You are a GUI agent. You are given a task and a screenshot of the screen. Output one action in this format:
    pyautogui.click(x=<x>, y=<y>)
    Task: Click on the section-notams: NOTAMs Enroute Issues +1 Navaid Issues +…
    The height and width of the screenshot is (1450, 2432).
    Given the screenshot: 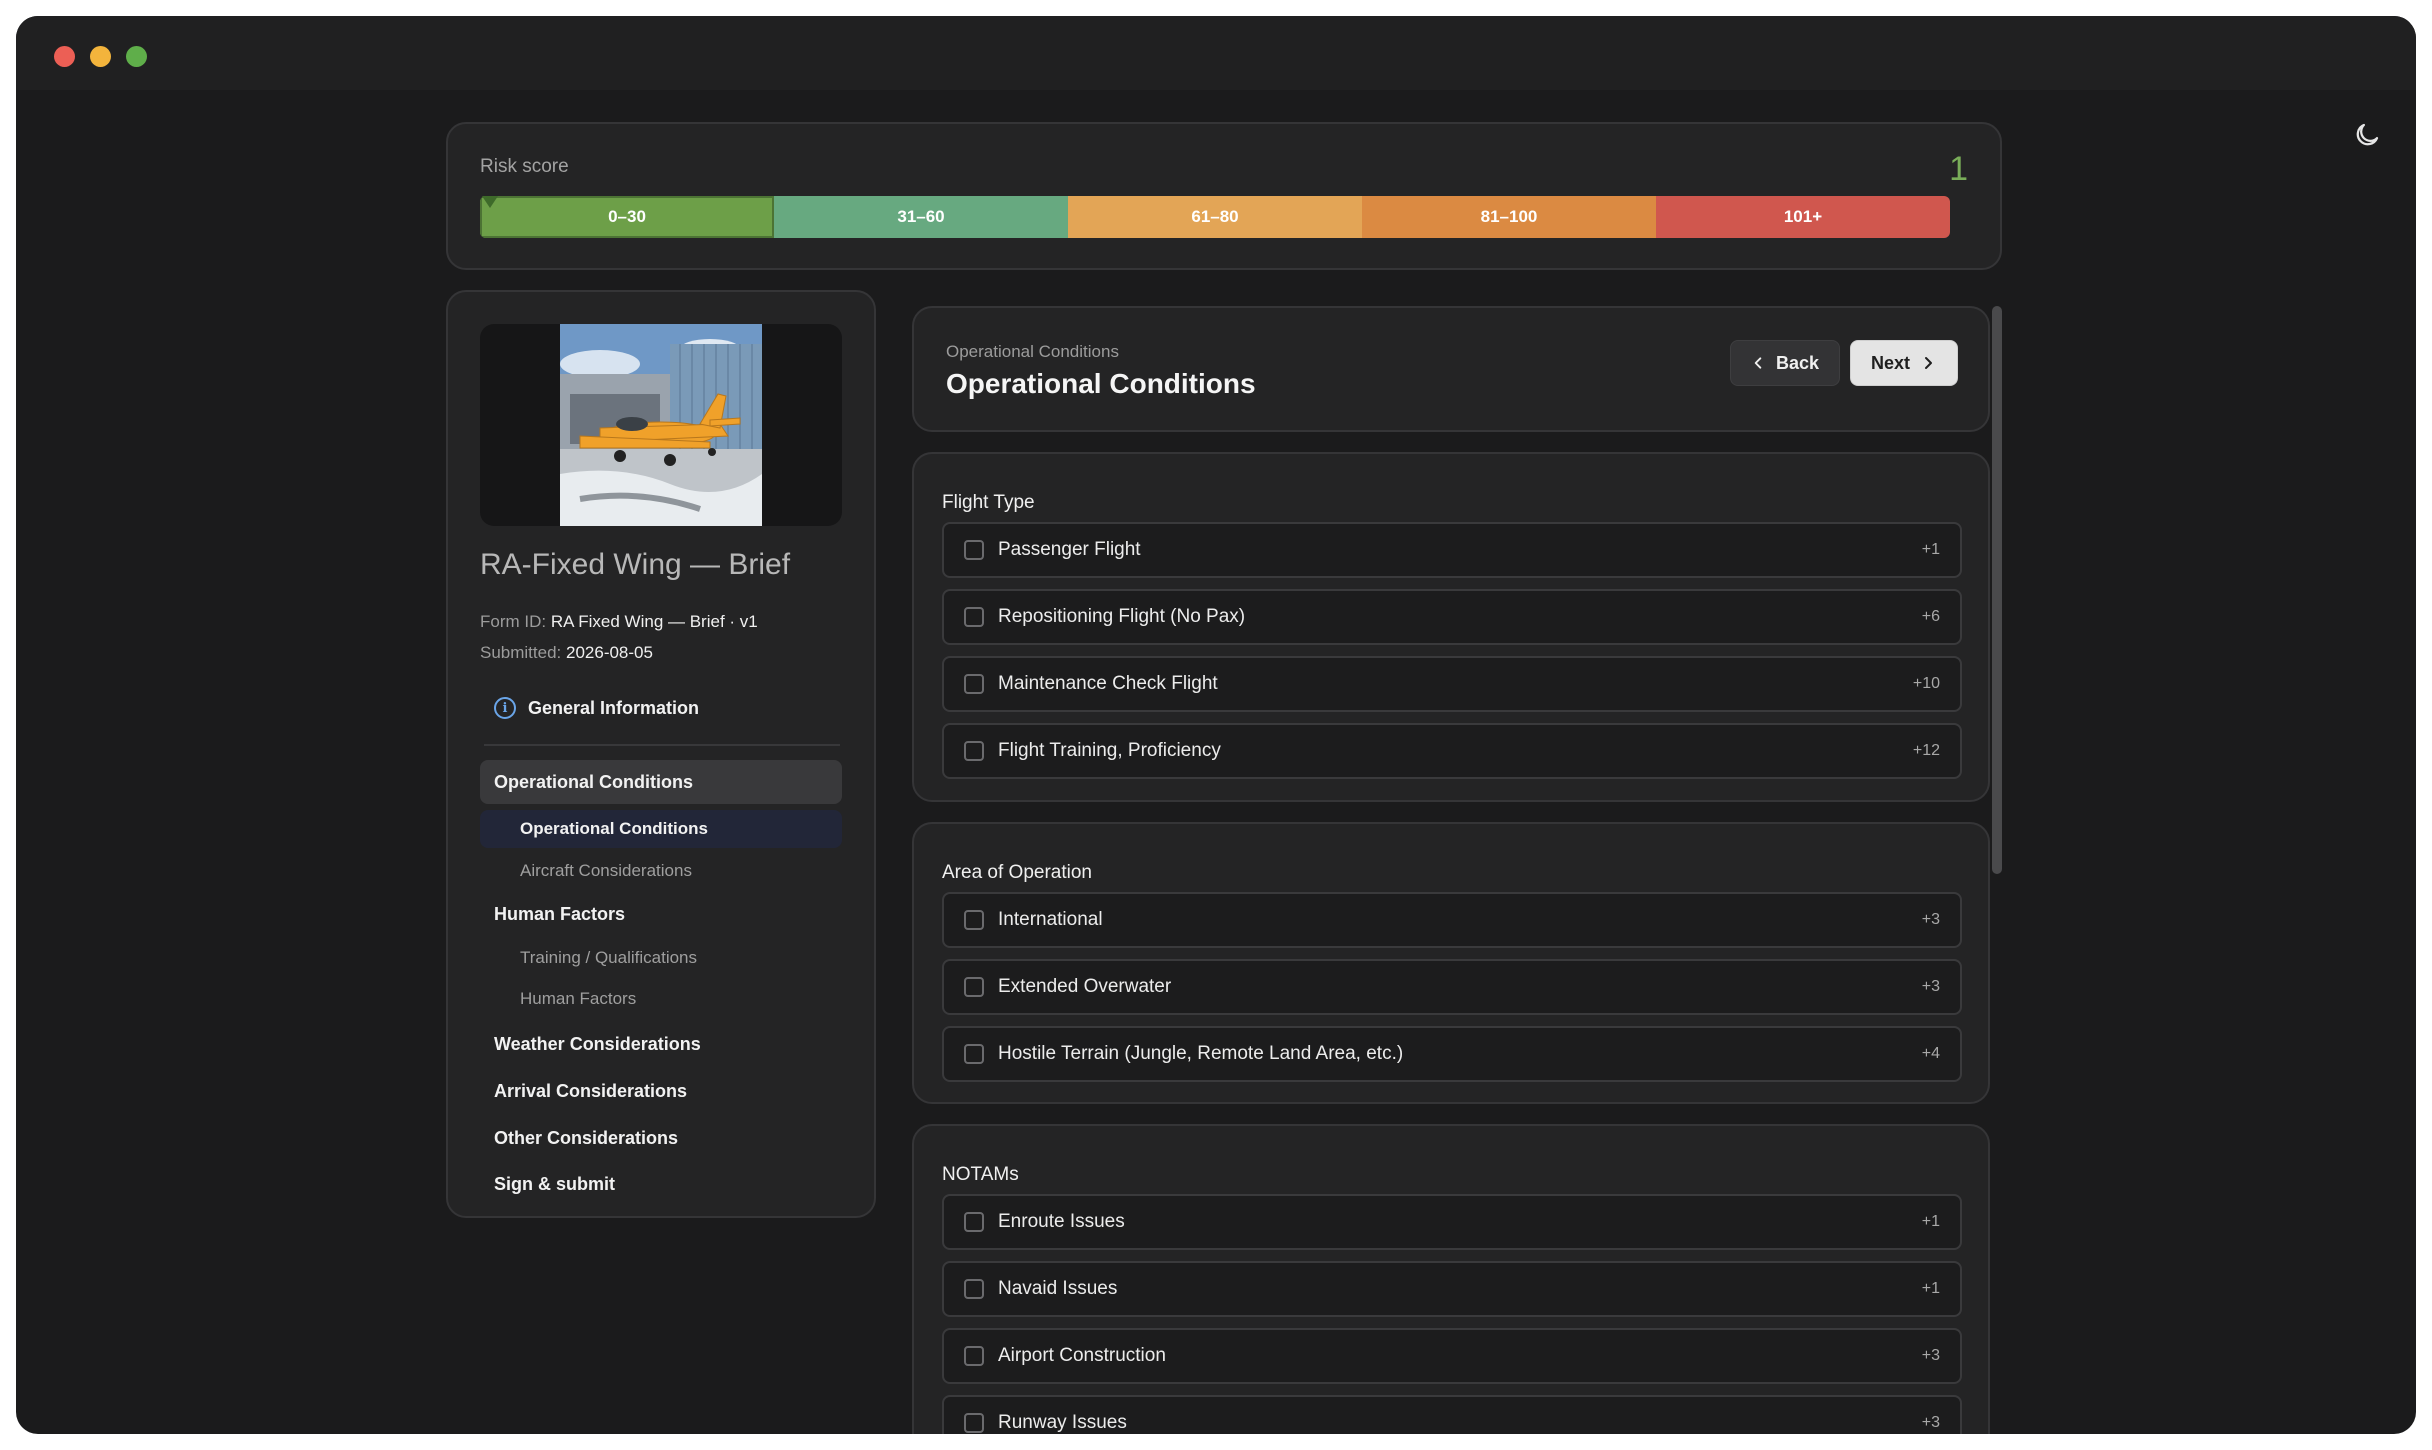 What is the action you would take?
    pyautogui.click(x=1451, y=1279)
    